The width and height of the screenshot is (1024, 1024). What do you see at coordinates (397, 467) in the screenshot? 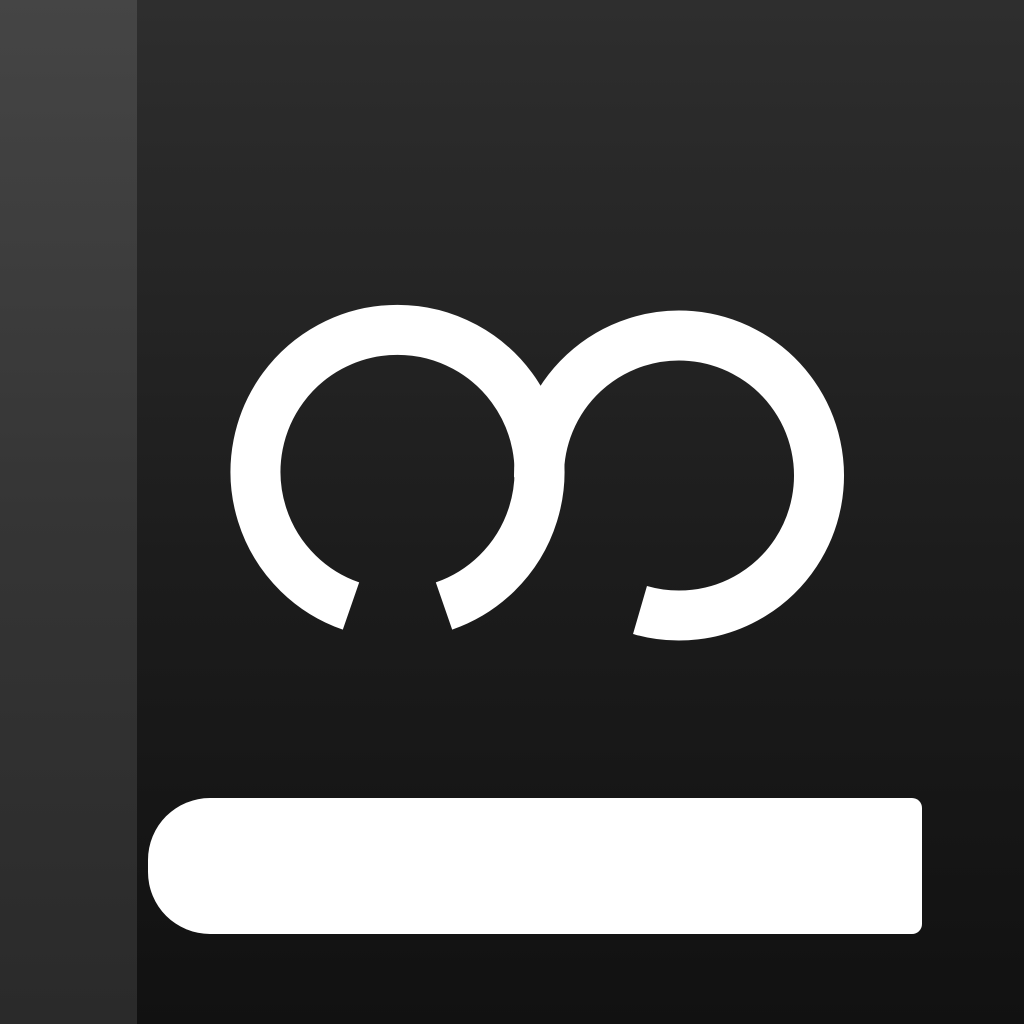
I see `left-loop` at bounding box center [397, 467].